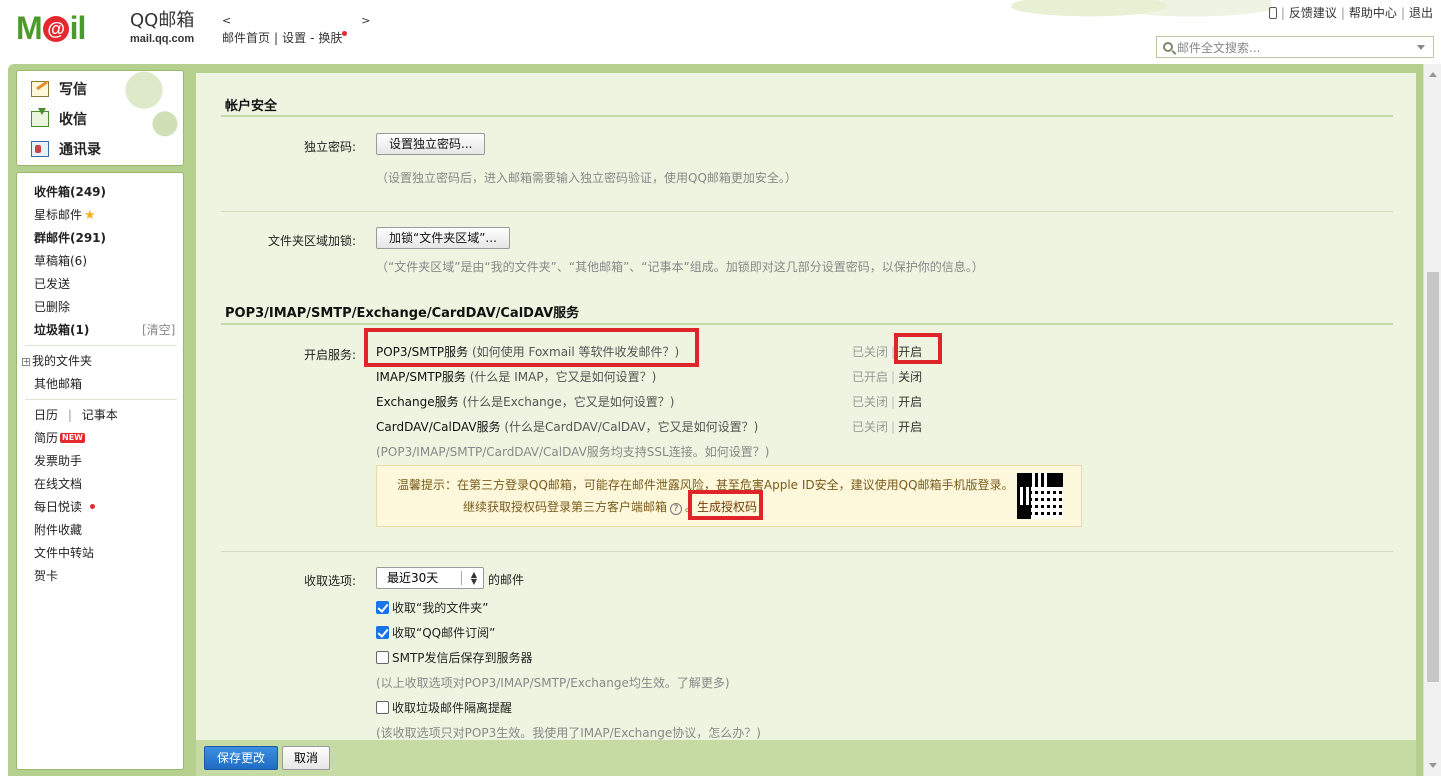  I want to click on chevron-down-icon, so click(1421, 47).